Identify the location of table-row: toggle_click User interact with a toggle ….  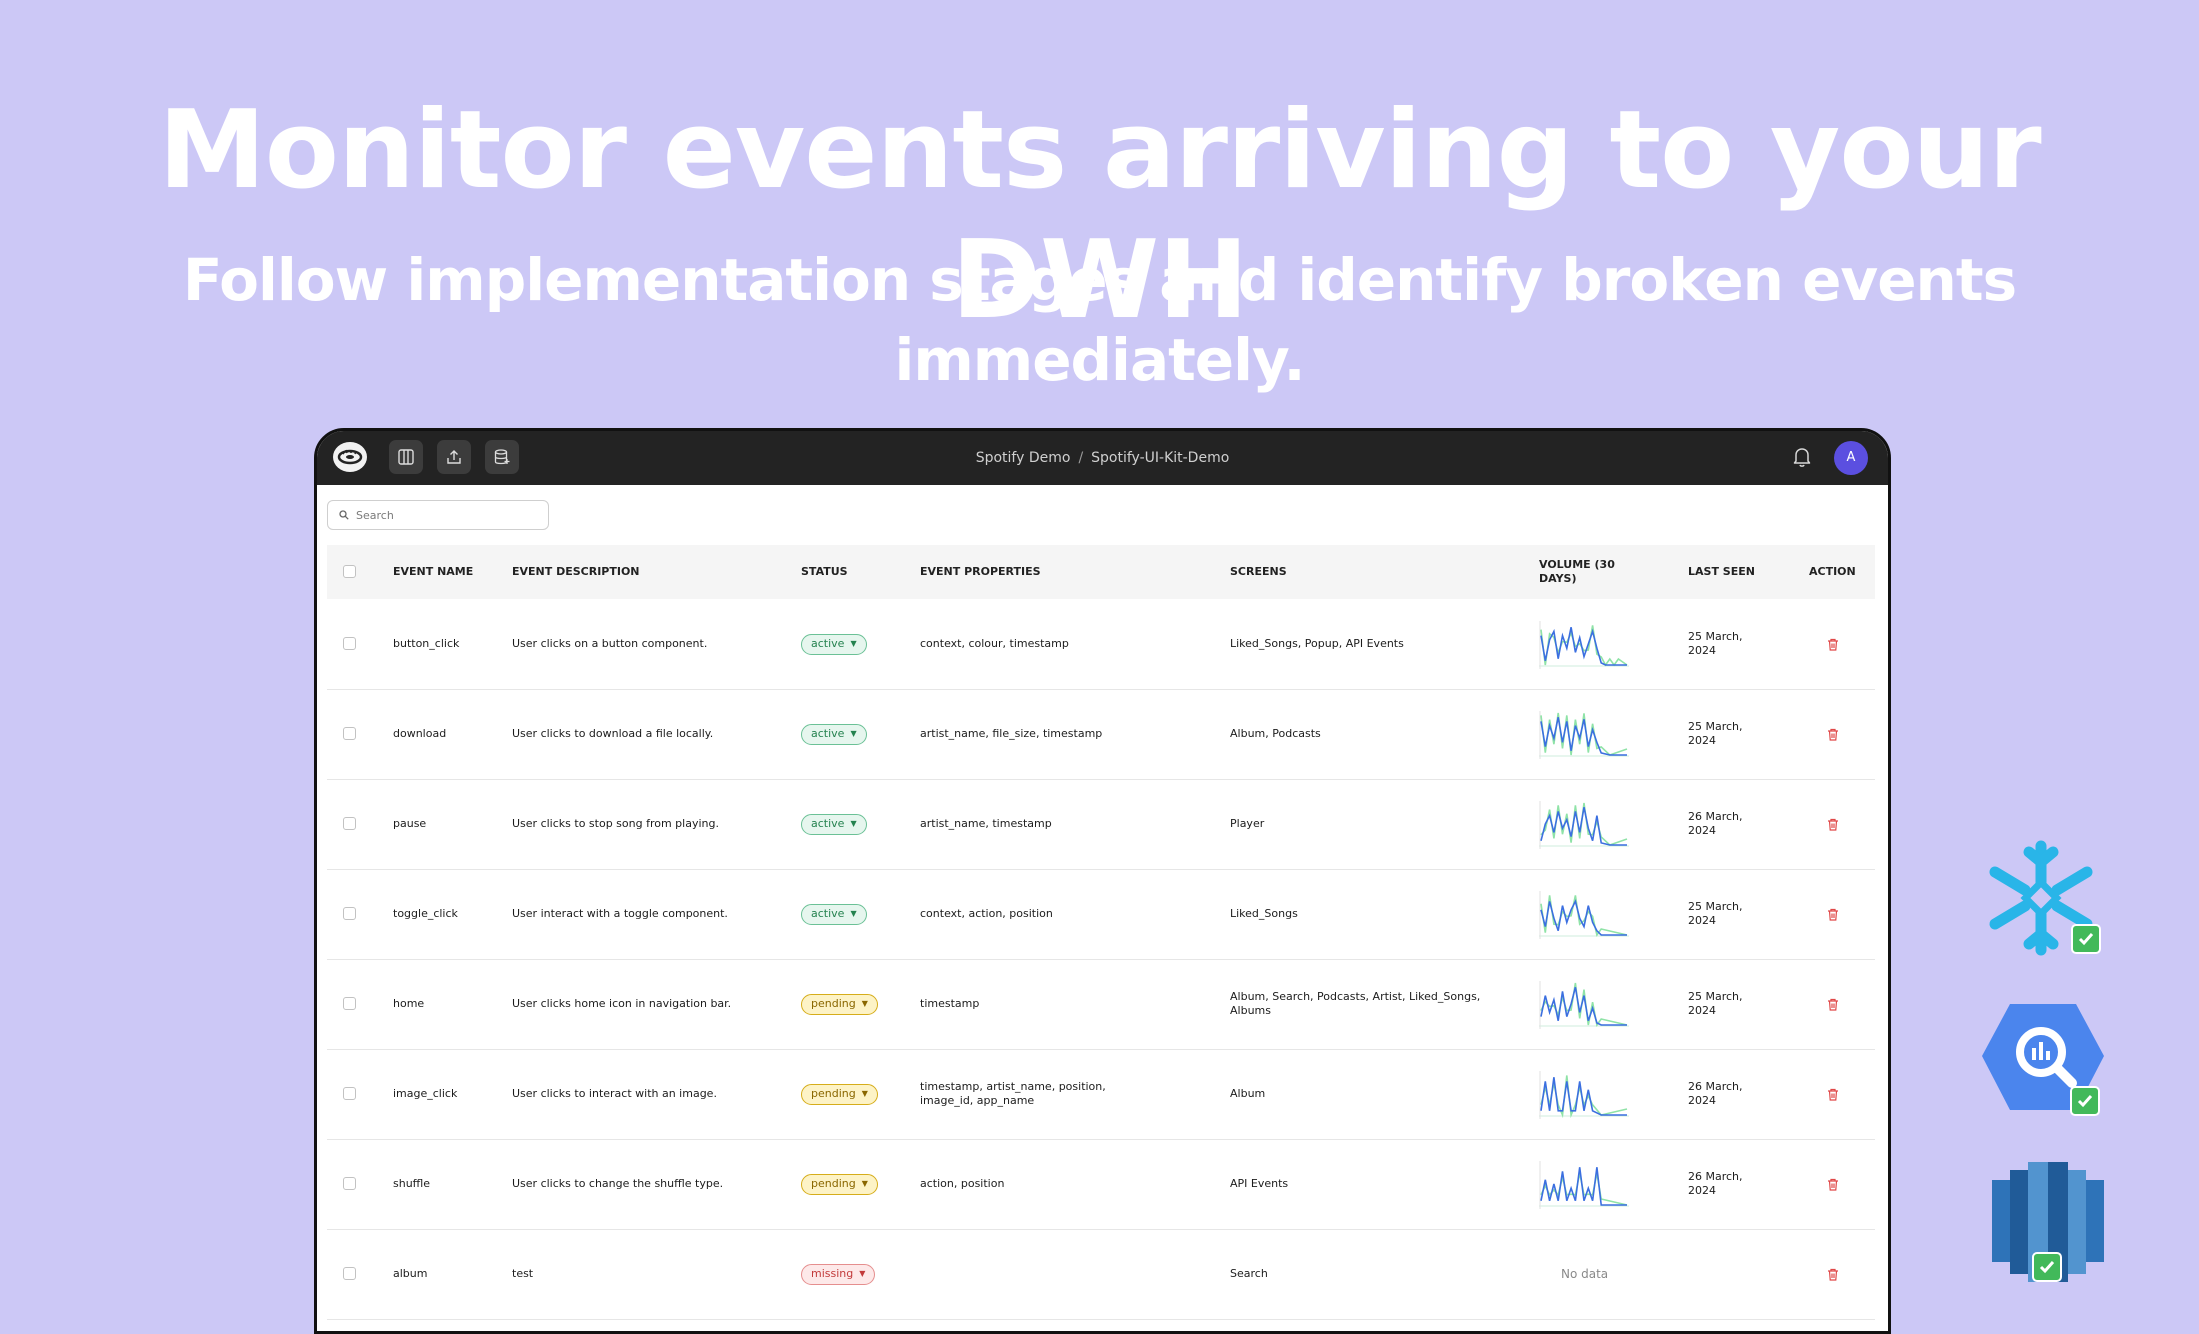
(1101, 914).